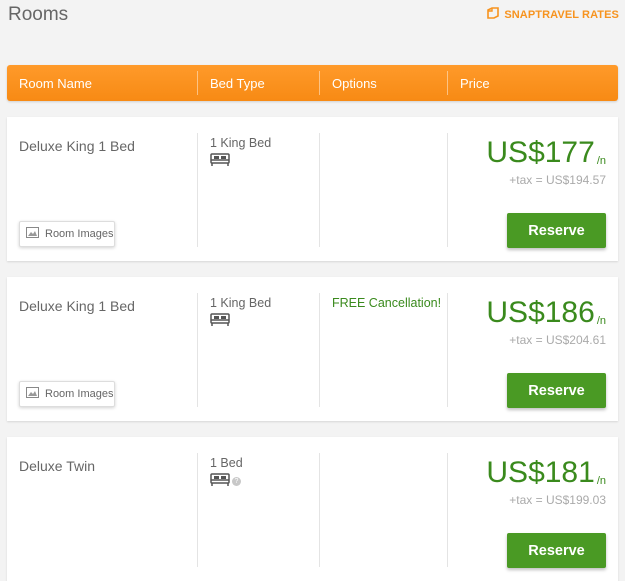 This screenshot has height=581, width=625. Describe the element at coordinates (258, 510) in the screenshot. I see `bed-type-cell: 1 Bed ?` at that location.